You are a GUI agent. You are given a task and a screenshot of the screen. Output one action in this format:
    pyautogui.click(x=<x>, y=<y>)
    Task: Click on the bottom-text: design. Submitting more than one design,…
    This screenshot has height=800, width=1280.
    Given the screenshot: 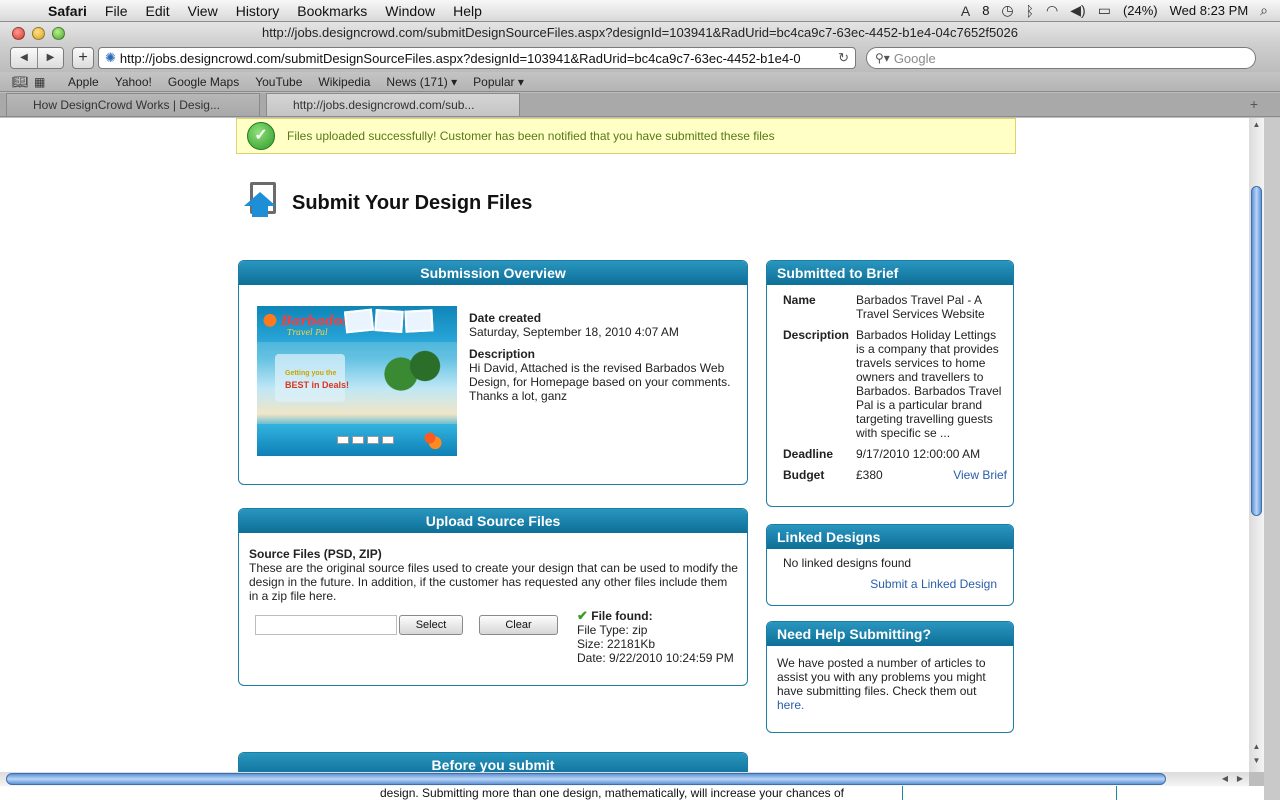 What is the action you would take?
    pyautogui.click(x=612, y=793)
    